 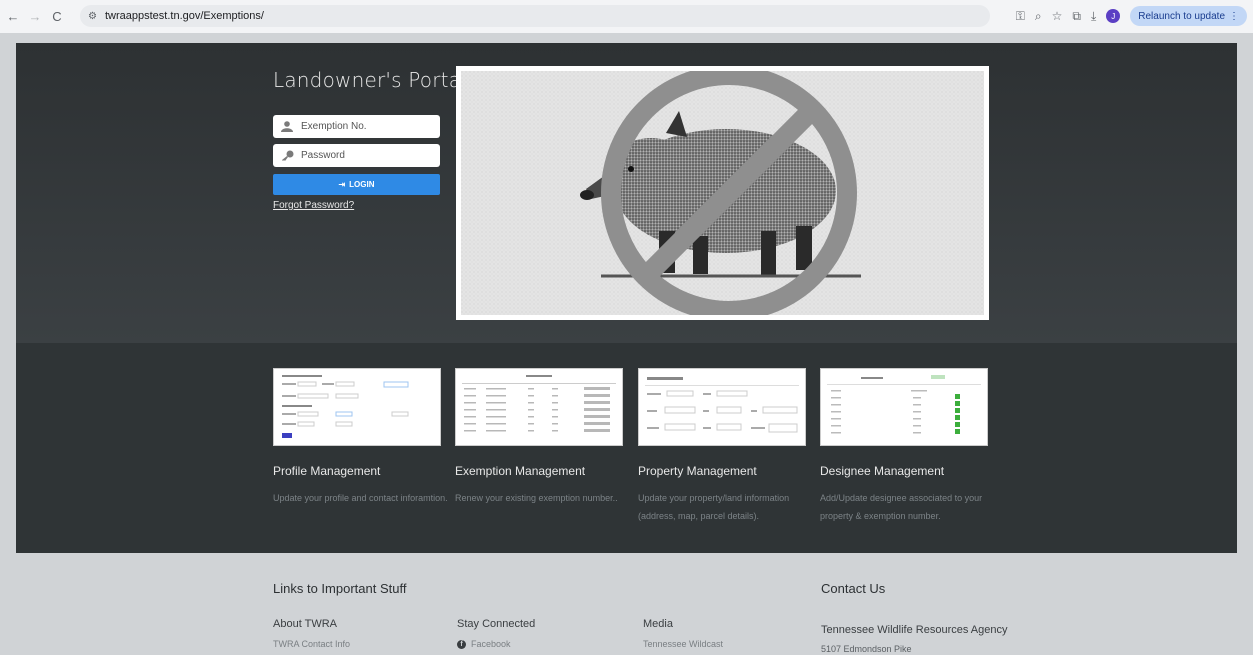 I want to click on designee-management-thumbnail, so click(x=904, y=407).